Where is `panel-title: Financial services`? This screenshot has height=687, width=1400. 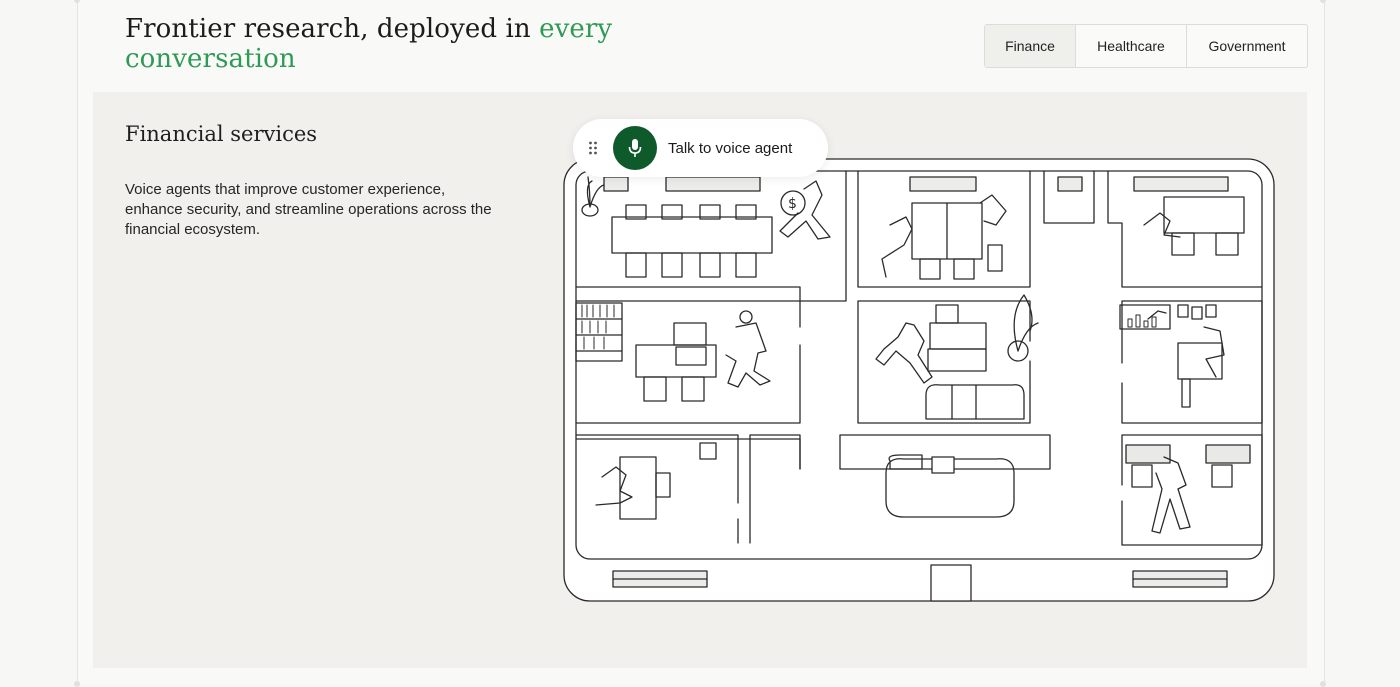 panel-title: Financial services is located at coordinates (221, 134).